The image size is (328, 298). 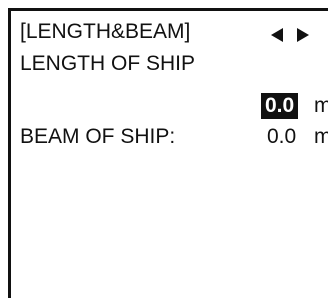 I want to click on length-of-ship-value: 0.0, so click(x=280, y=106).